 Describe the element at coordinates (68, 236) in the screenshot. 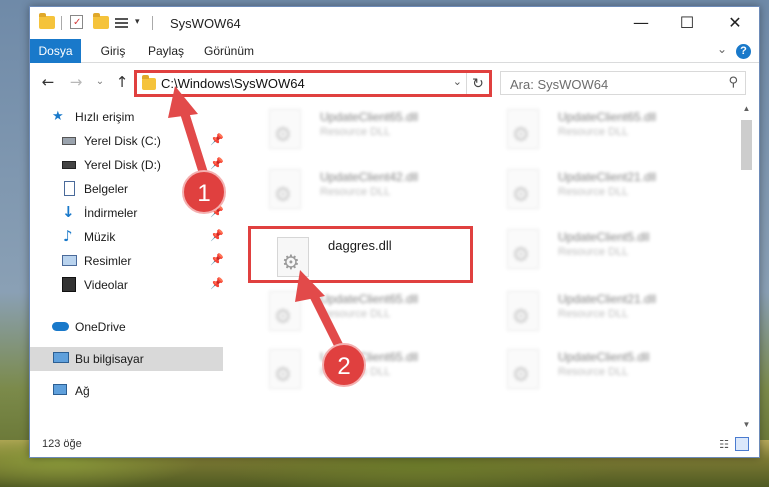

I see `music-icon: ♪` at that location.